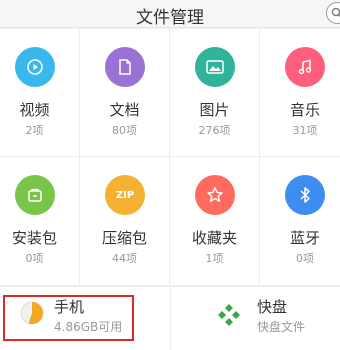 This screenshot has width=340, height=350. I want to click on bluetooth-icon, so click(305, 195).